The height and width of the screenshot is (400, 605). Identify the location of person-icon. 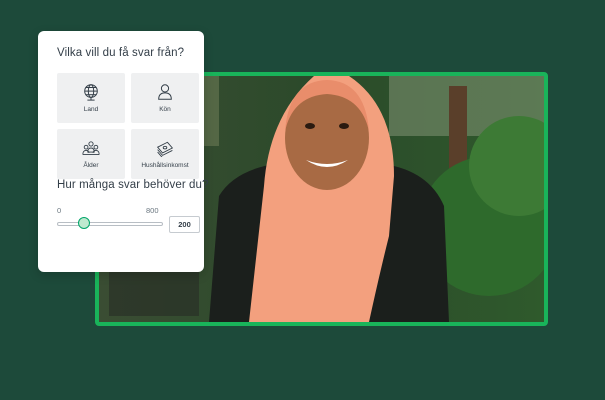
(165, 92).